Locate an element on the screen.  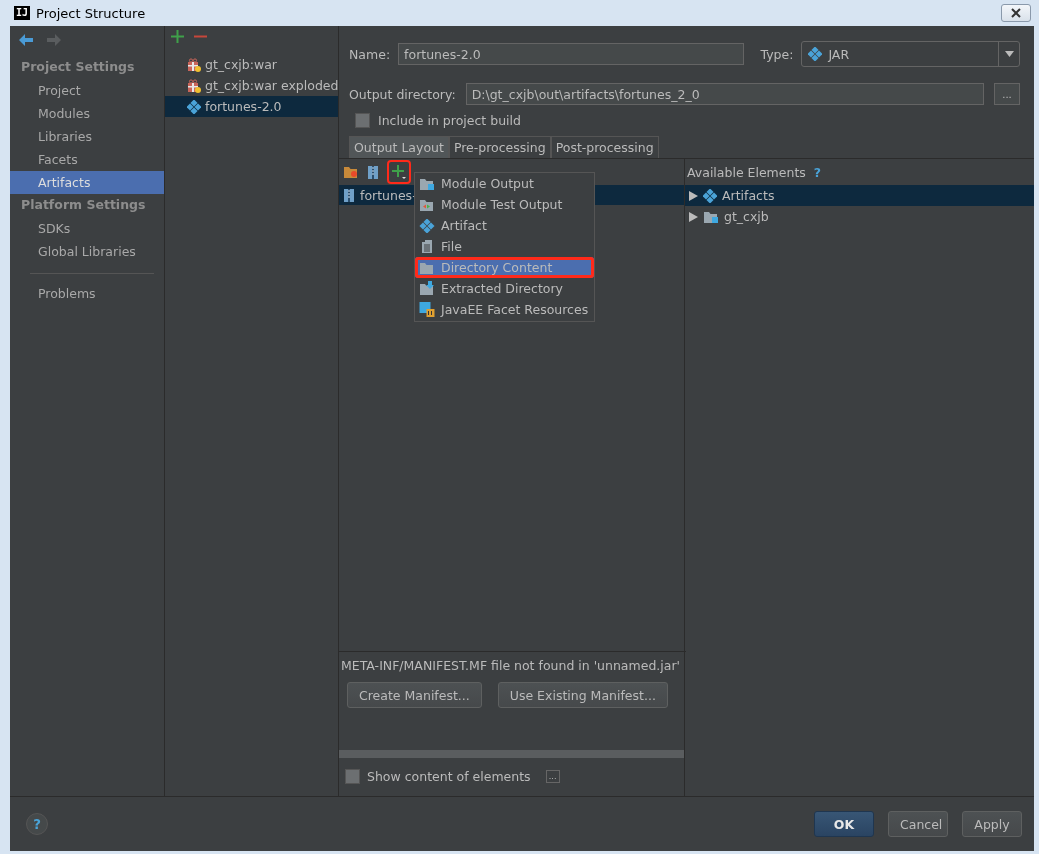
checkbox-label: Include in project build is located at coordinates (449, 120).